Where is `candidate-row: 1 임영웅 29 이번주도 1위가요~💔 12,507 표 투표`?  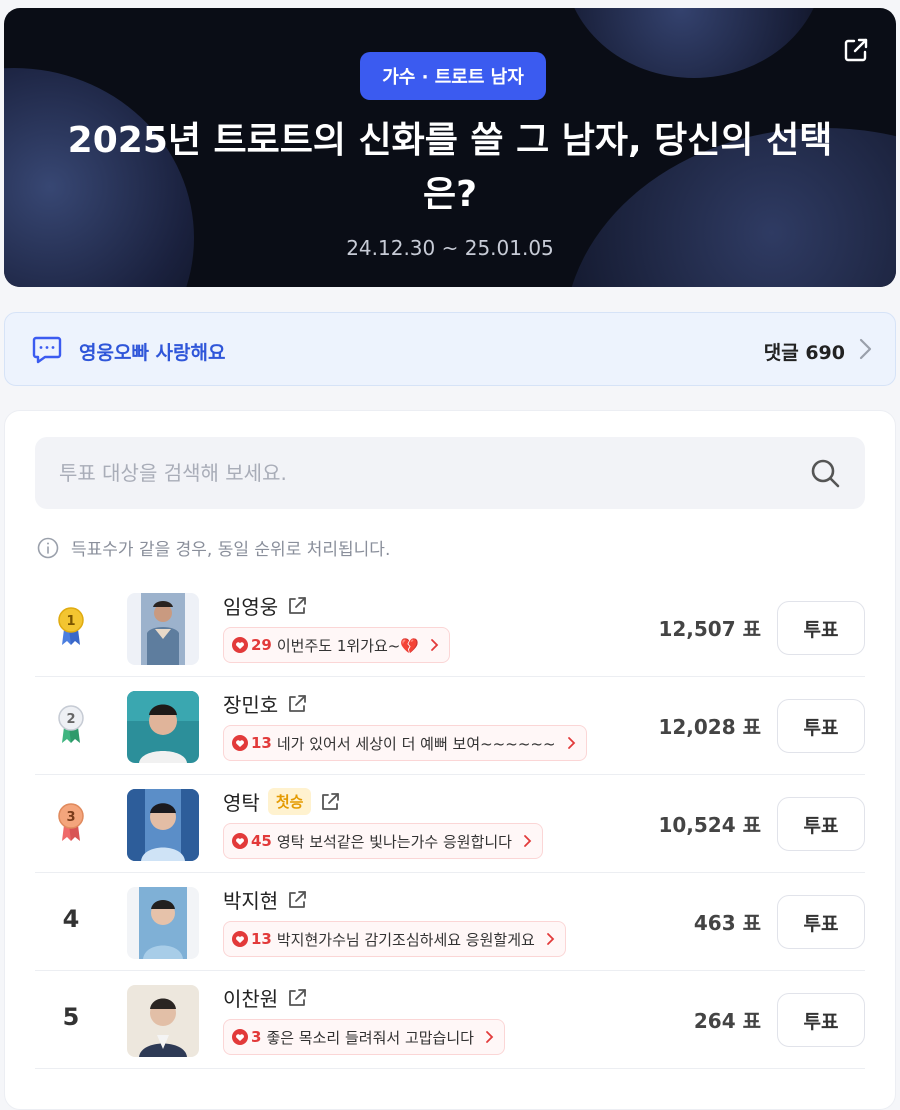 candidate-row: 1 임영웅 29 이번주도 1위가요~💔 12,507 표 투표 is located at coordinates (450, 628).